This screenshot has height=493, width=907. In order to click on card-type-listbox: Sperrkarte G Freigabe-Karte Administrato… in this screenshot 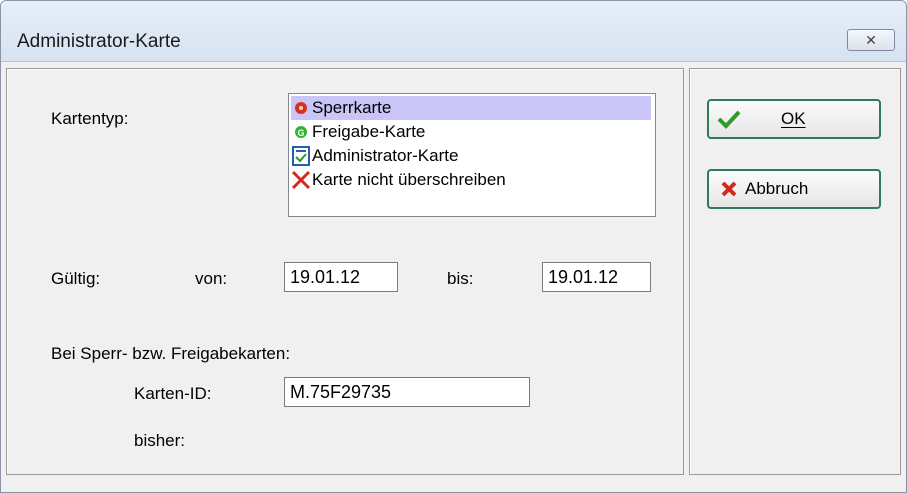, I will do `click(472, 155)`.